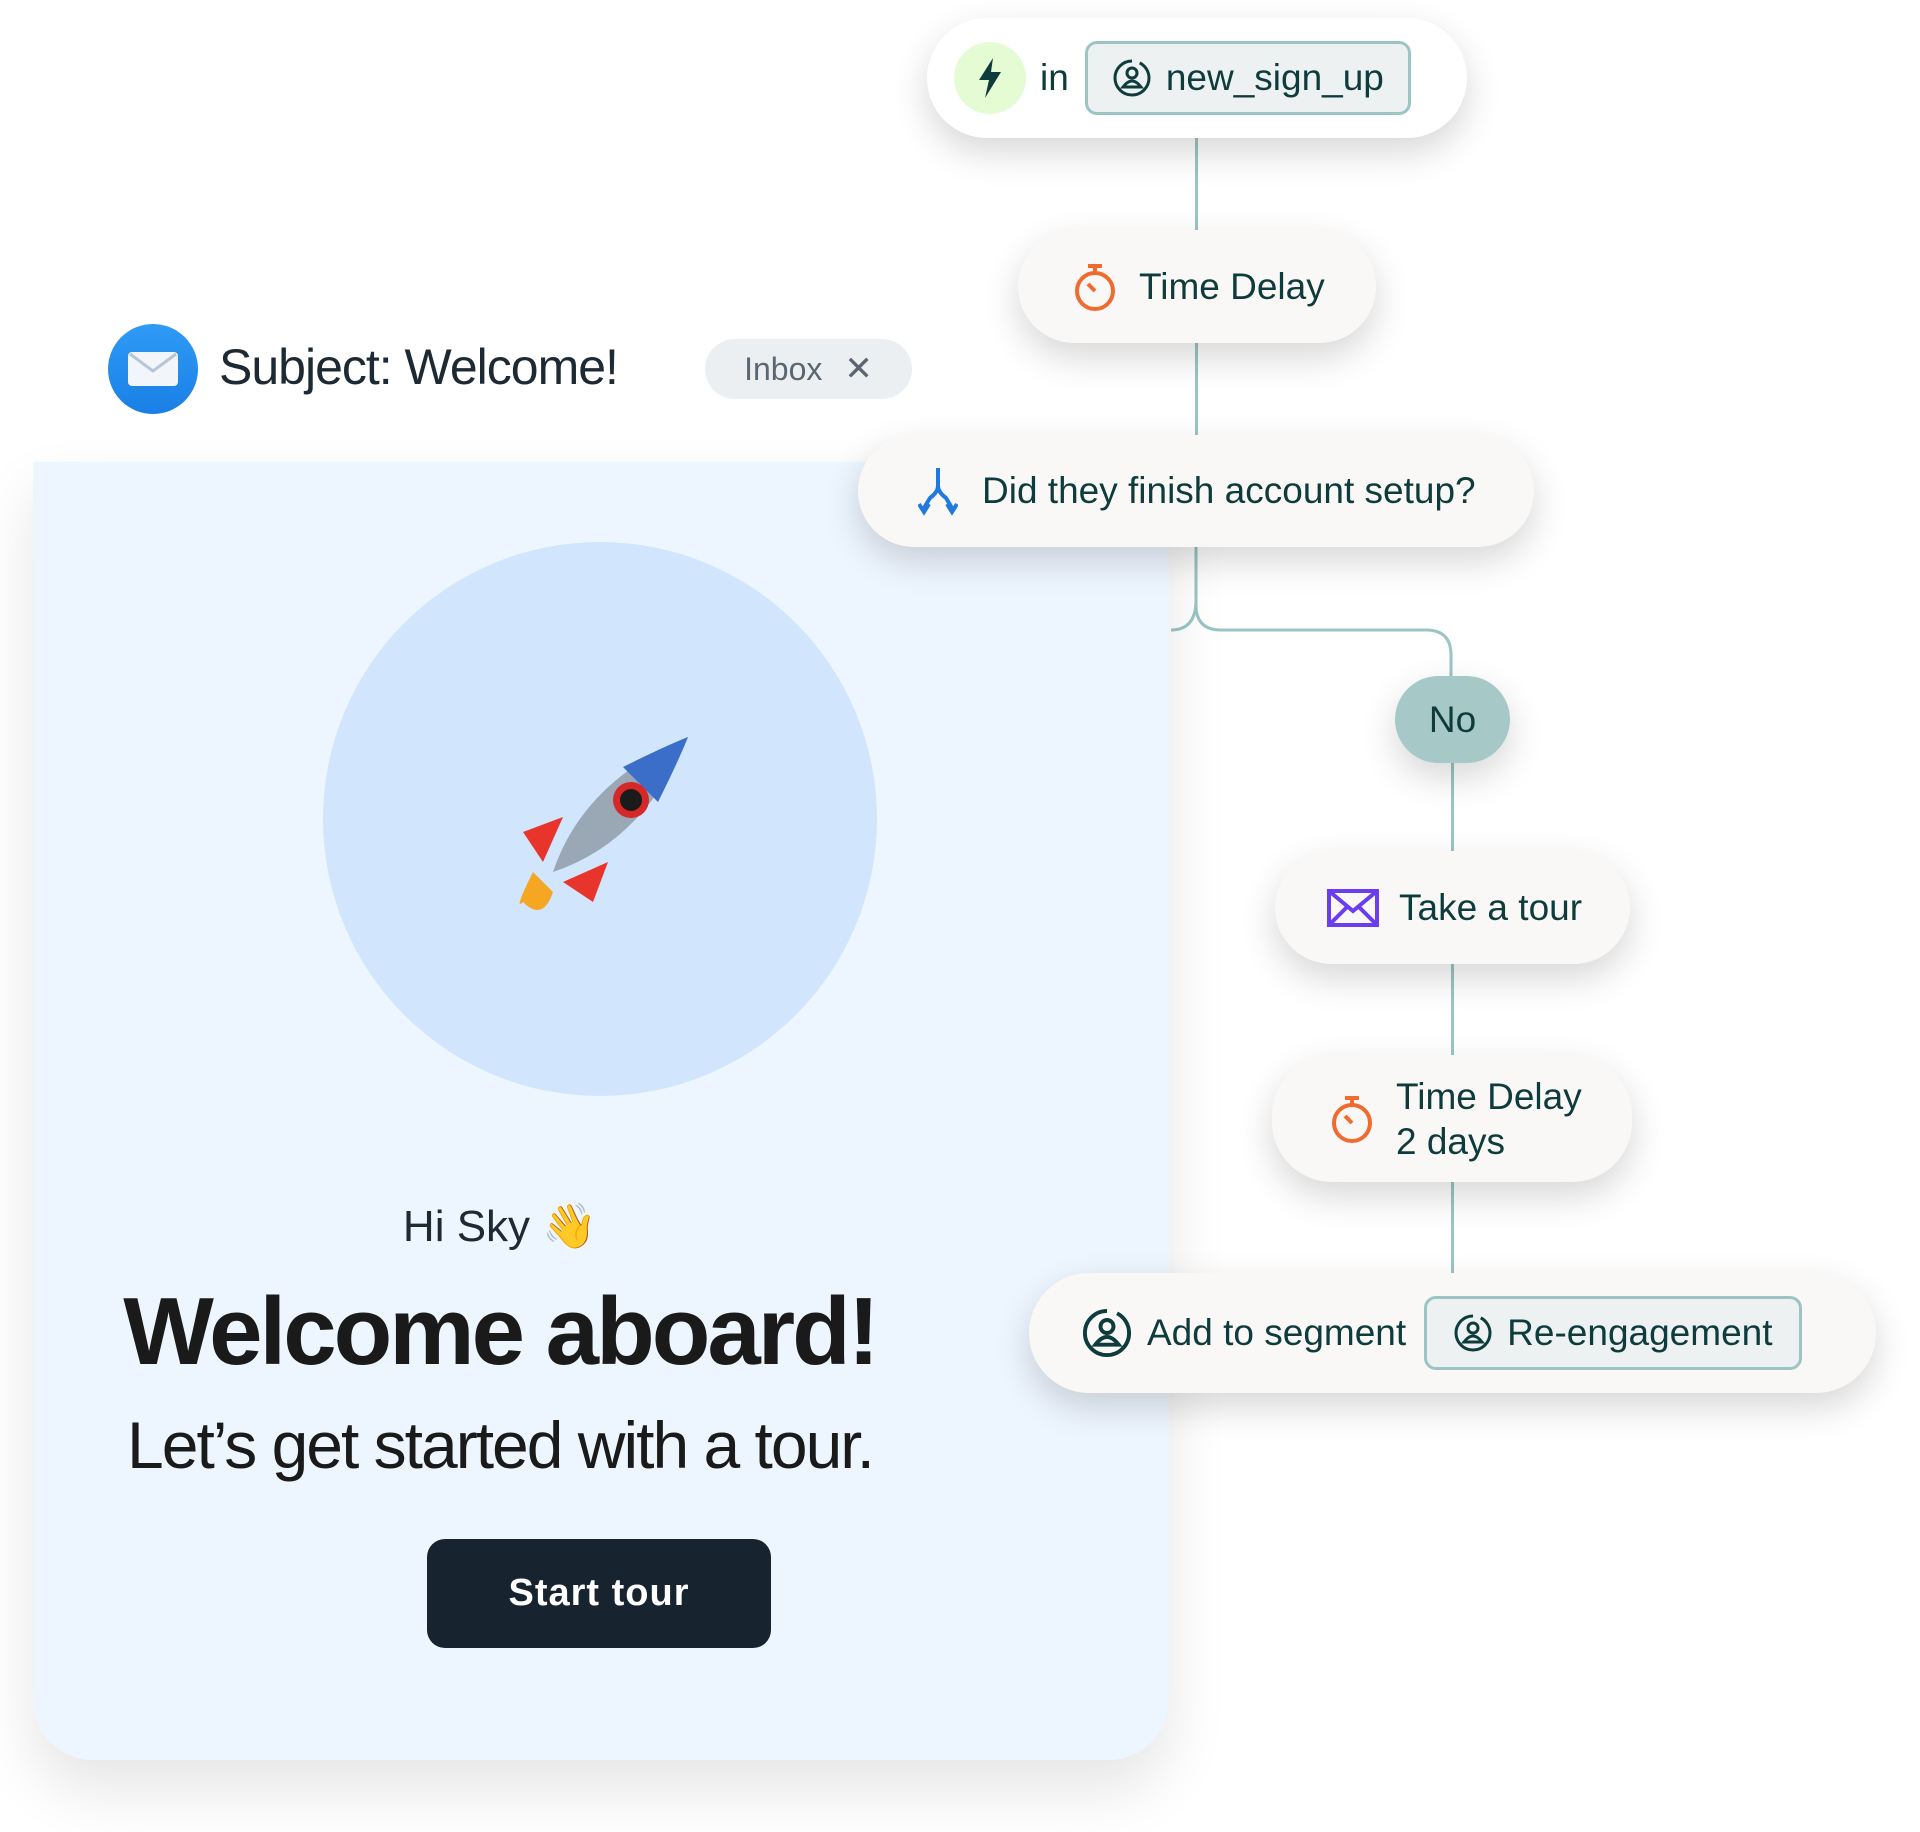 The height and width of the screenshot is (1832, 1920). Describe the element at coordinates (1491, 907) in the screenshot. I see `email-step-label: Take a tour` at that location.